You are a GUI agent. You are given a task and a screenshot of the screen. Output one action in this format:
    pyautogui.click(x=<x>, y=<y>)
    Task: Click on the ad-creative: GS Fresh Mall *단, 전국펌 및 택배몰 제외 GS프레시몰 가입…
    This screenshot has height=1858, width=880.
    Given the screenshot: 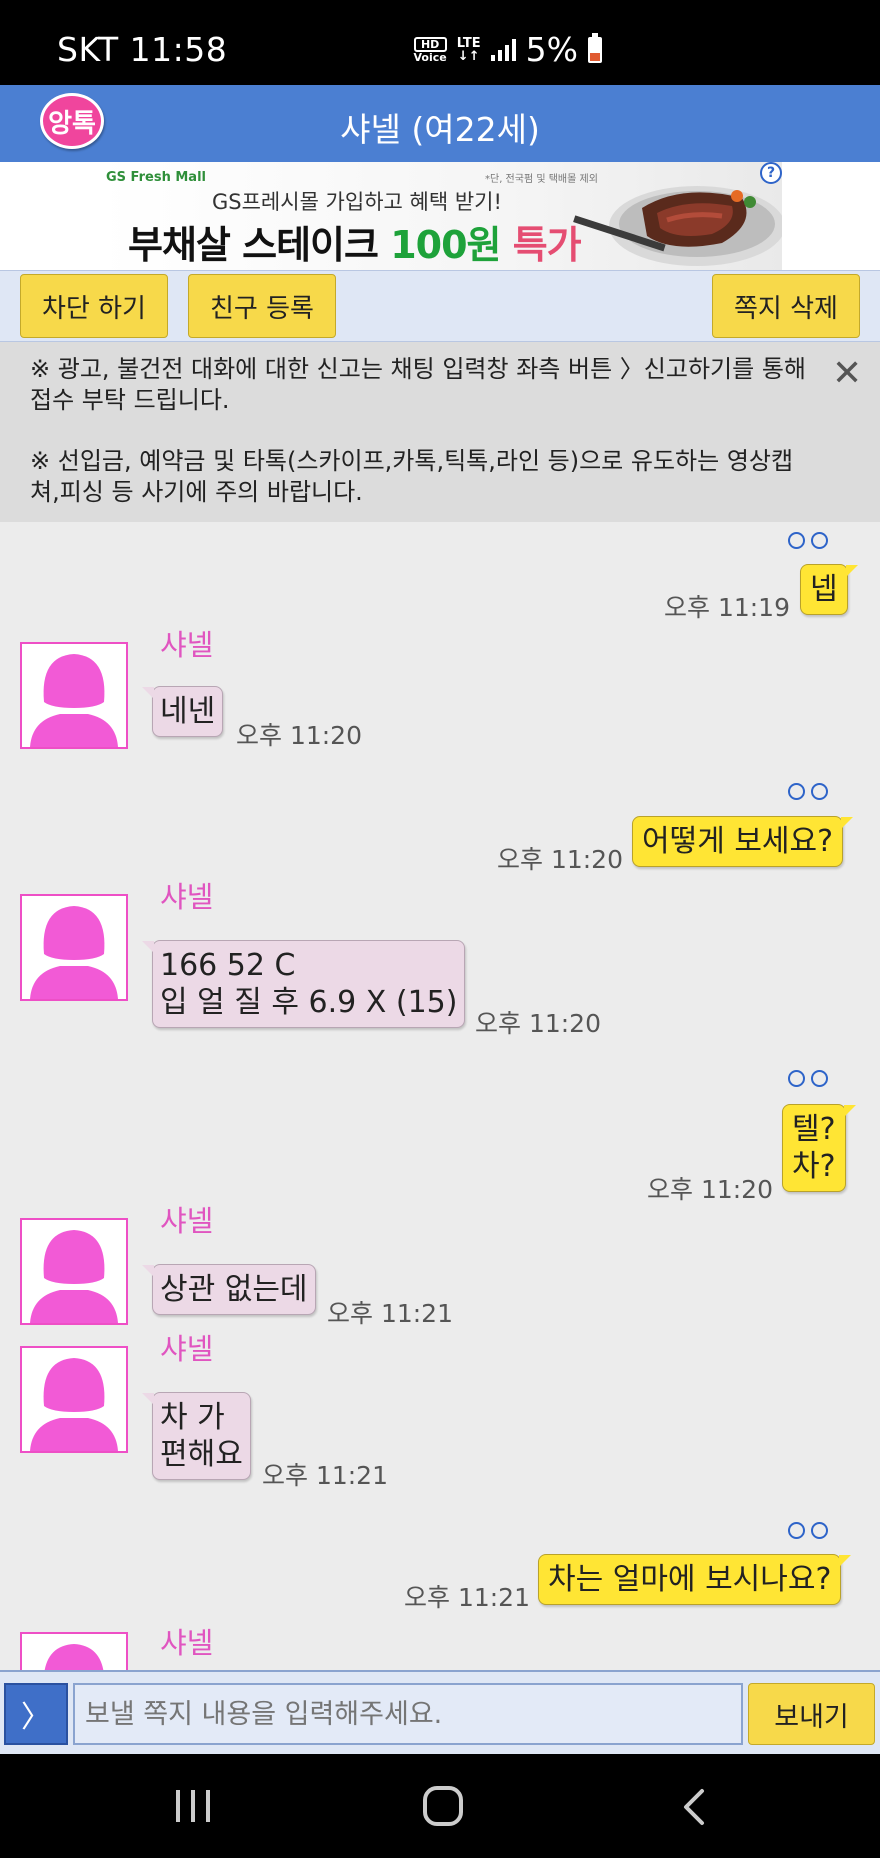 What is the action you would take?
    pyautogui.click(x=441, y=216)
    